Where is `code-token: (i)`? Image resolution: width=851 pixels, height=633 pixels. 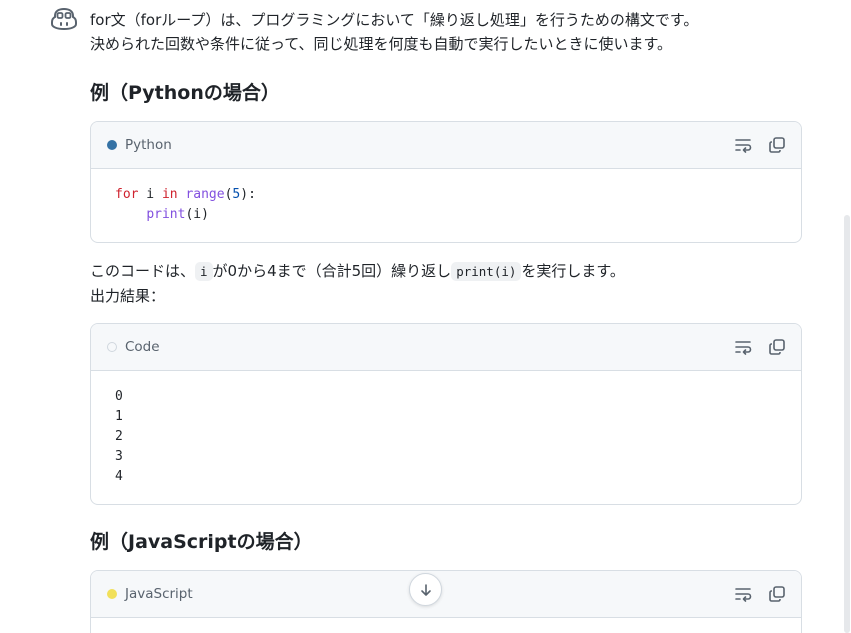 code-token: (i) is located at coordinates (197, 214).